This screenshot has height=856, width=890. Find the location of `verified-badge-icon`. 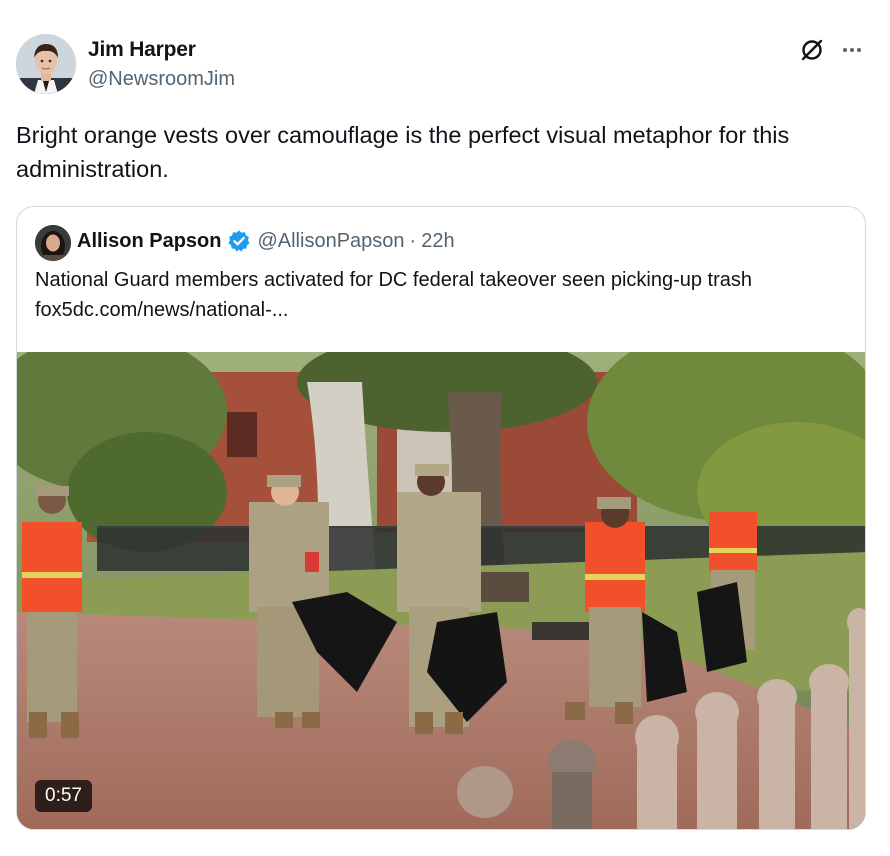

verified-badge-icon is located at coordinates (239, 241).